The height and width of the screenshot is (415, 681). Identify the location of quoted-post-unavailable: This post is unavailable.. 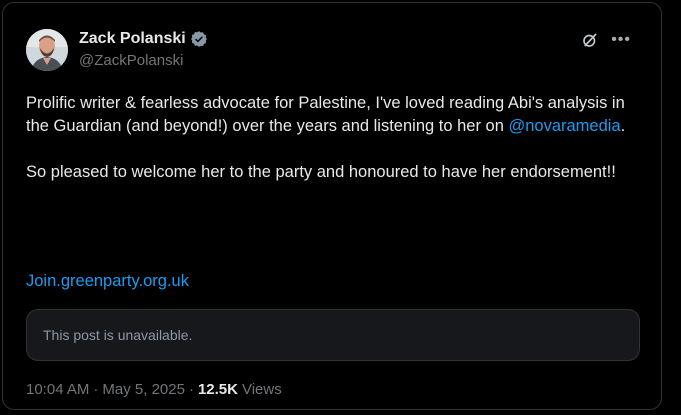
(333, 335).